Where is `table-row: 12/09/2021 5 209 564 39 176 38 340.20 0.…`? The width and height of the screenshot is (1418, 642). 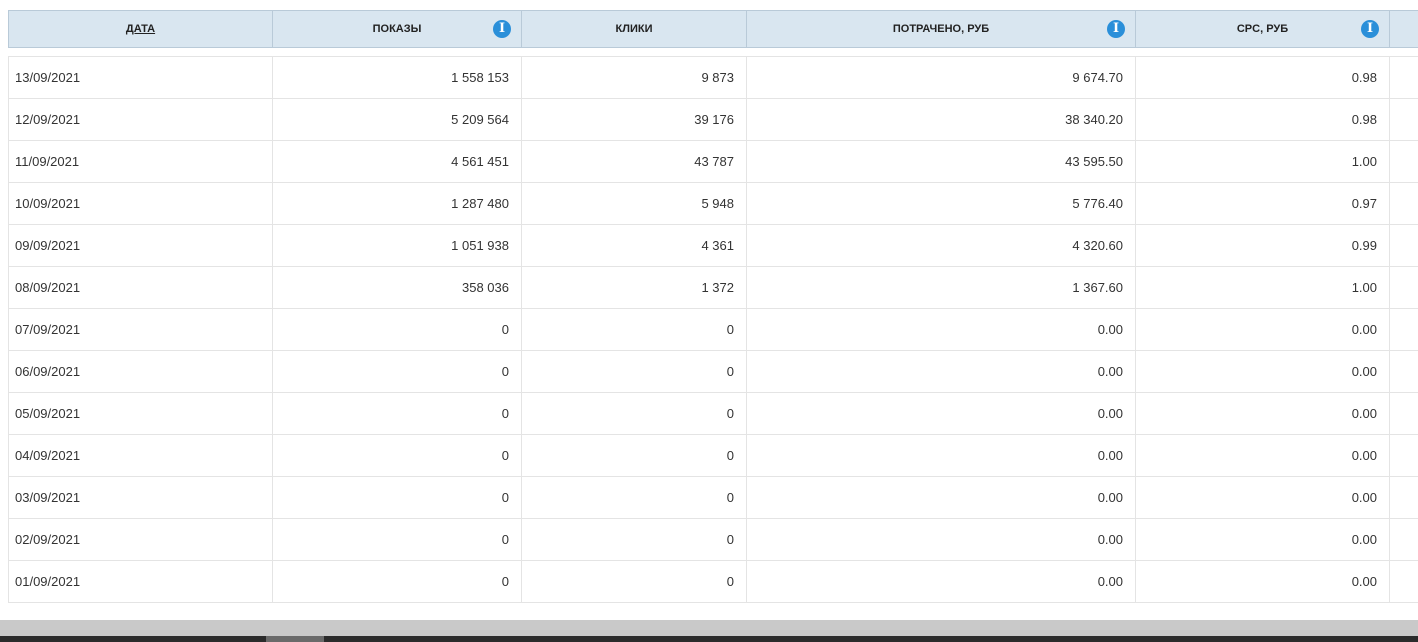 table-row: 12/09/2021 5 209 564 39 176 38 340.20 0.… is located at coordinates (713, 119).